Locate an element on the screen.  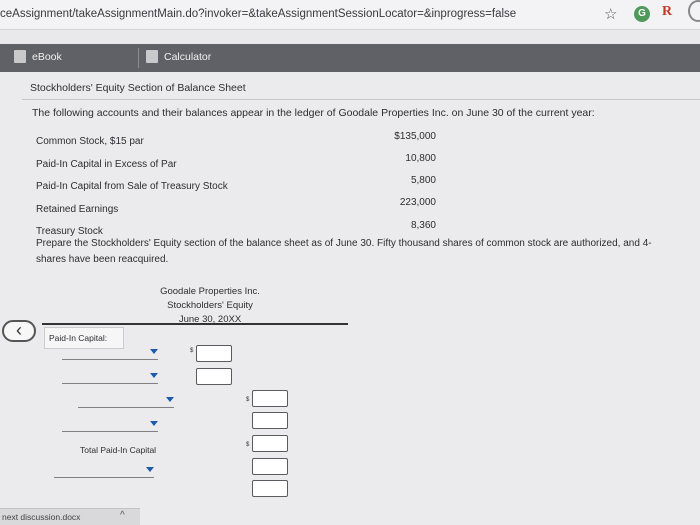
account-name: Retained Earnings is located at coordinates (77, 209).